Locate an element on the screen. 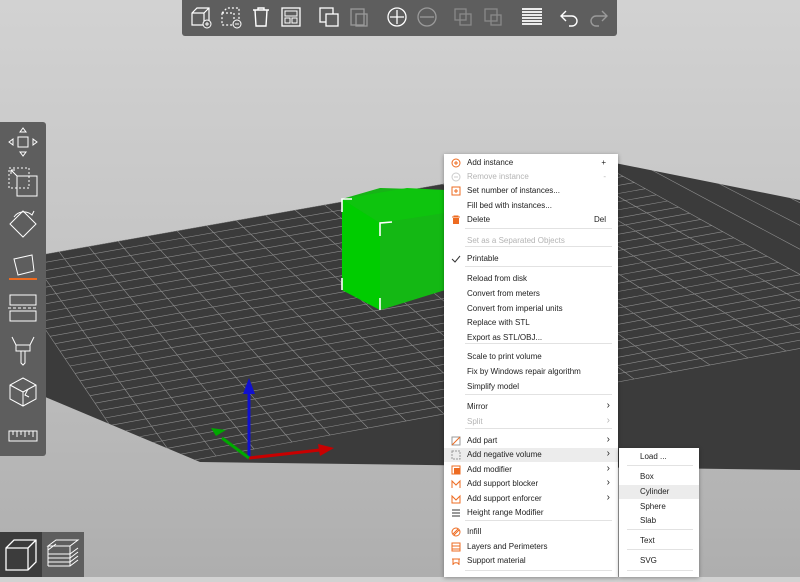 The image size is (800, 582). menu-item-shortcut: Del is located at coordinates (600, 220).